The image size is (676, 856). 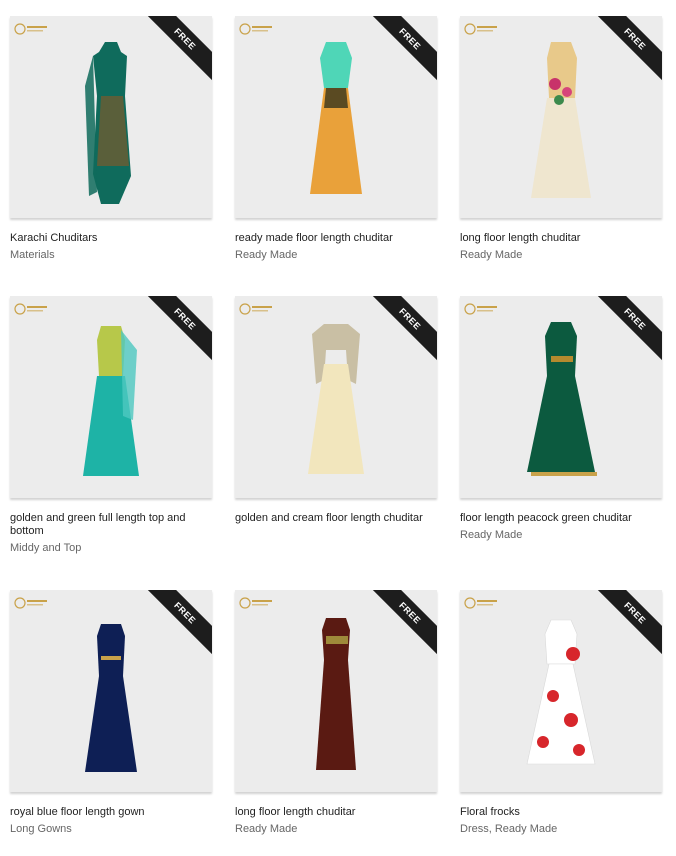 I want to click on product-card: FREE Floral frocks Dress, Ready Made, so click(x=561, y=713).